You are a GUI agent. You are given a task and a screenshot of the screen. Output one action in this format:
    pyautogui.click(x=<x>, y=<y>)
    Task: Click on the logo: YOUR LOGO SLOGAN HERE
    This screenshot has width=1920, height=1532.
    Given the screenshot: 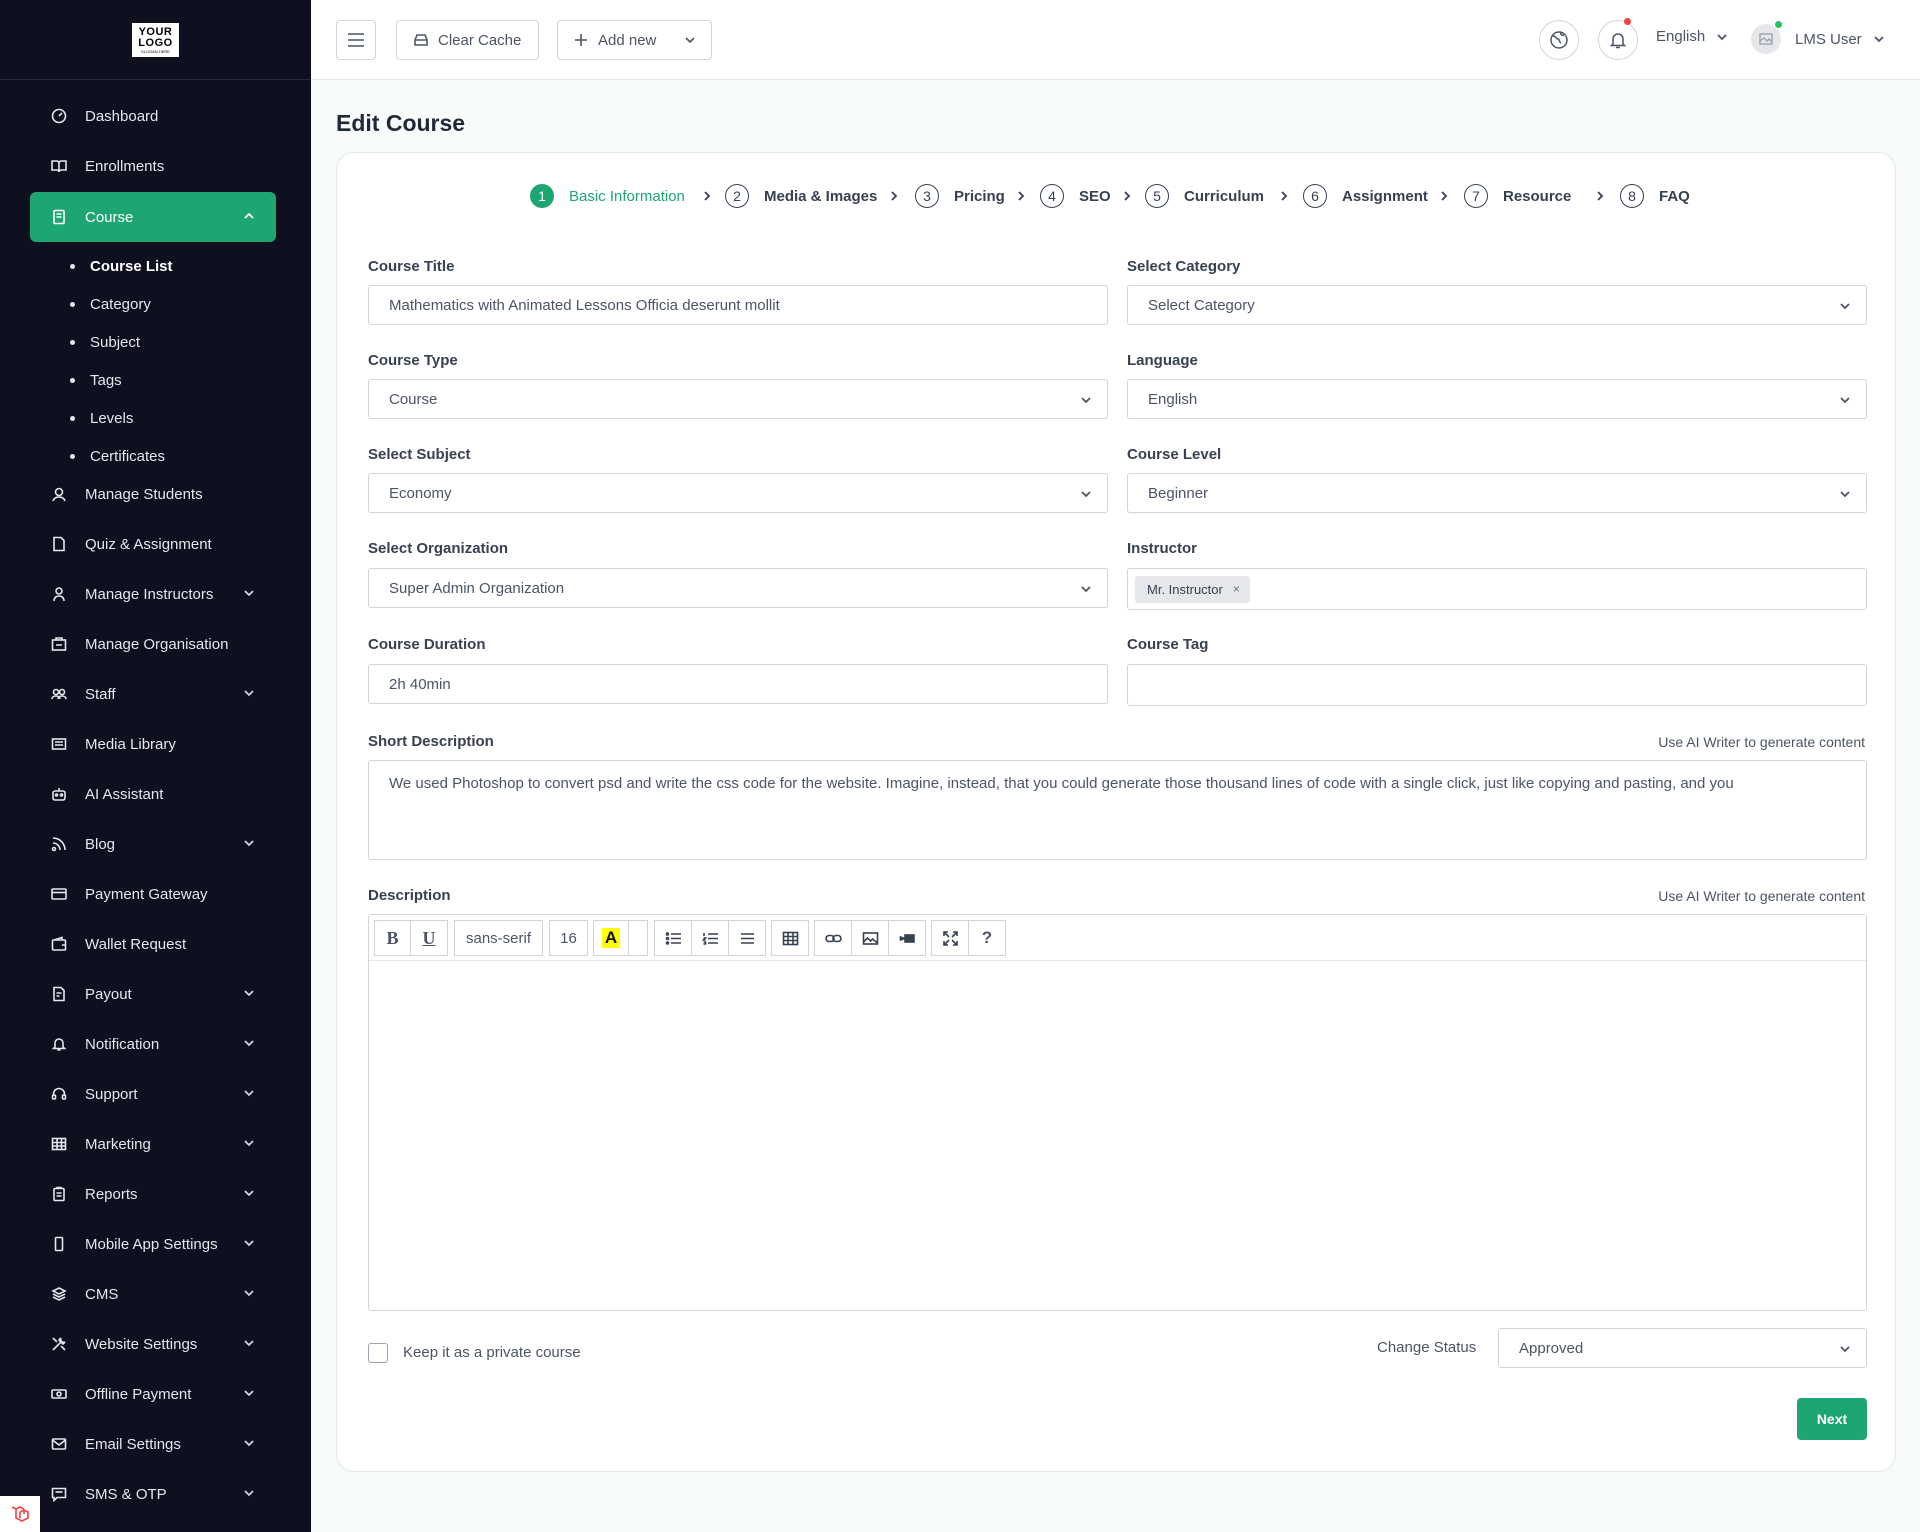 What is the action you would take?
    pyautogui.click(x=155, y=39)
    